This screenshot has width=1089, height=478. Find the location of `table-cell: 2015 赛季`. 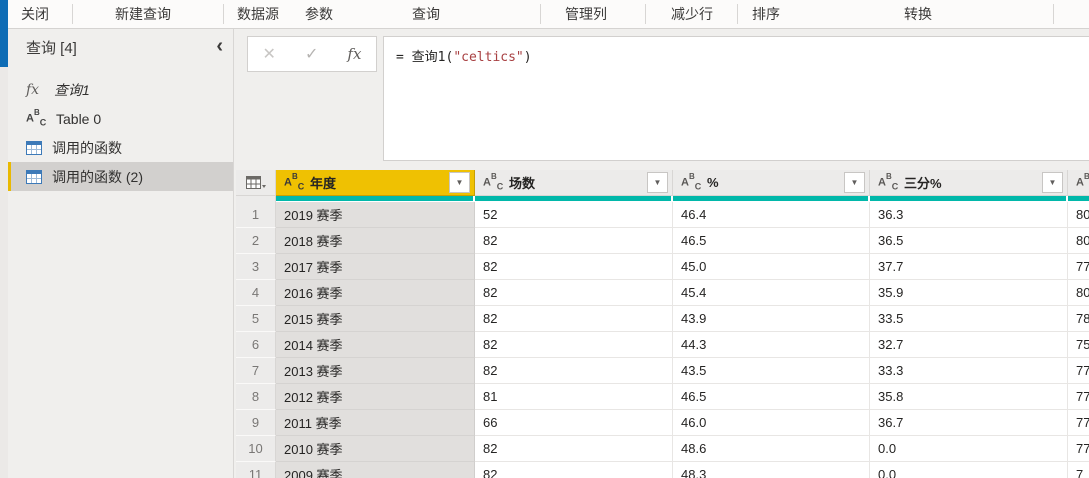

table-cell: 2015 赛季 is located at coordinates (375, 319).